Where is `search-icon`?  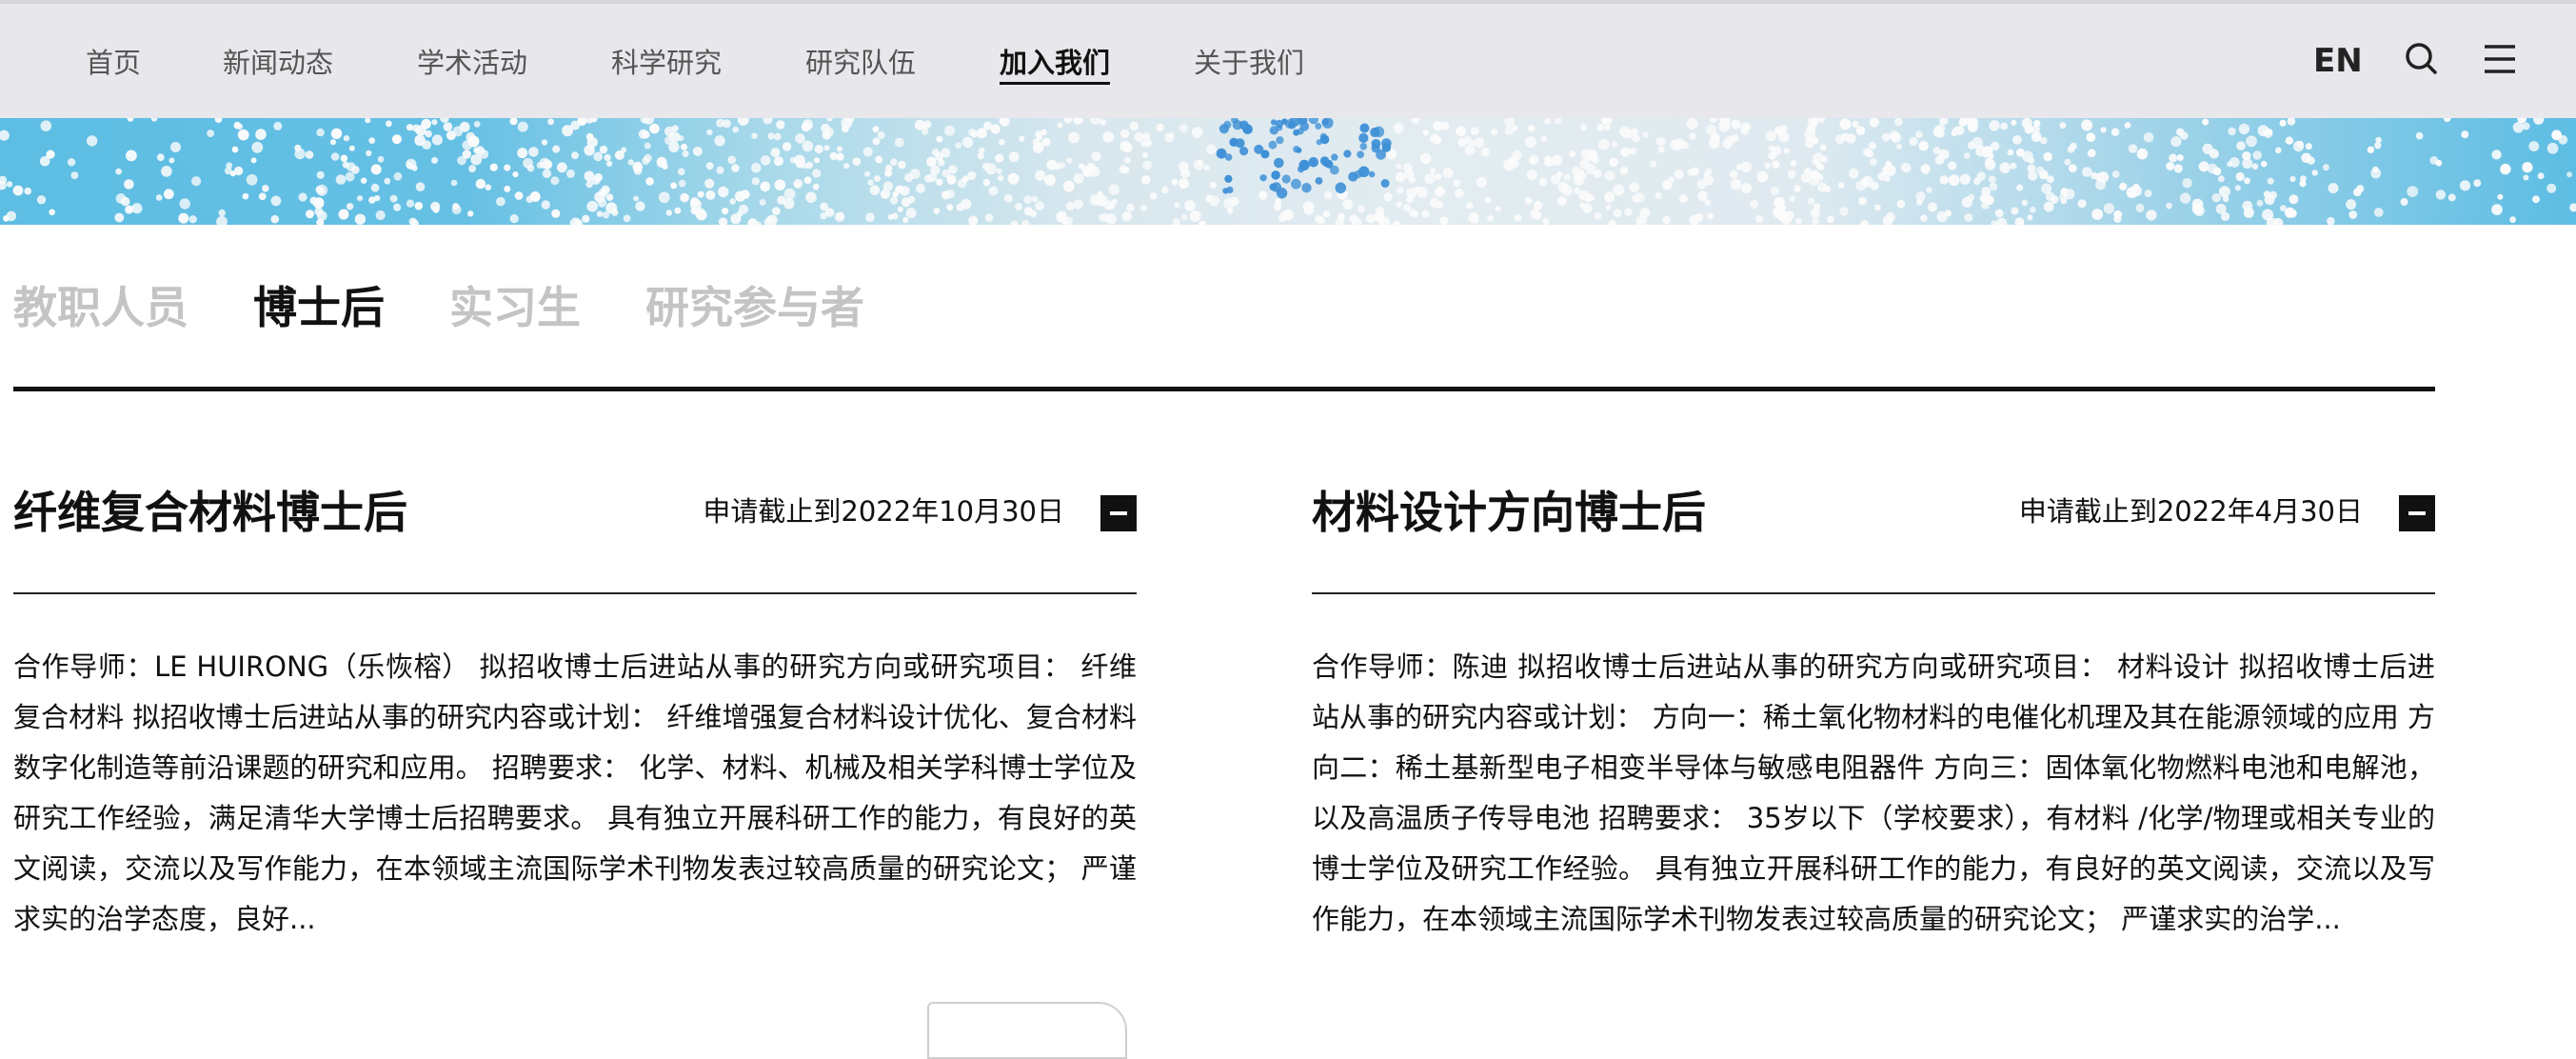 search-icon is located at coordinates (2422, 59).